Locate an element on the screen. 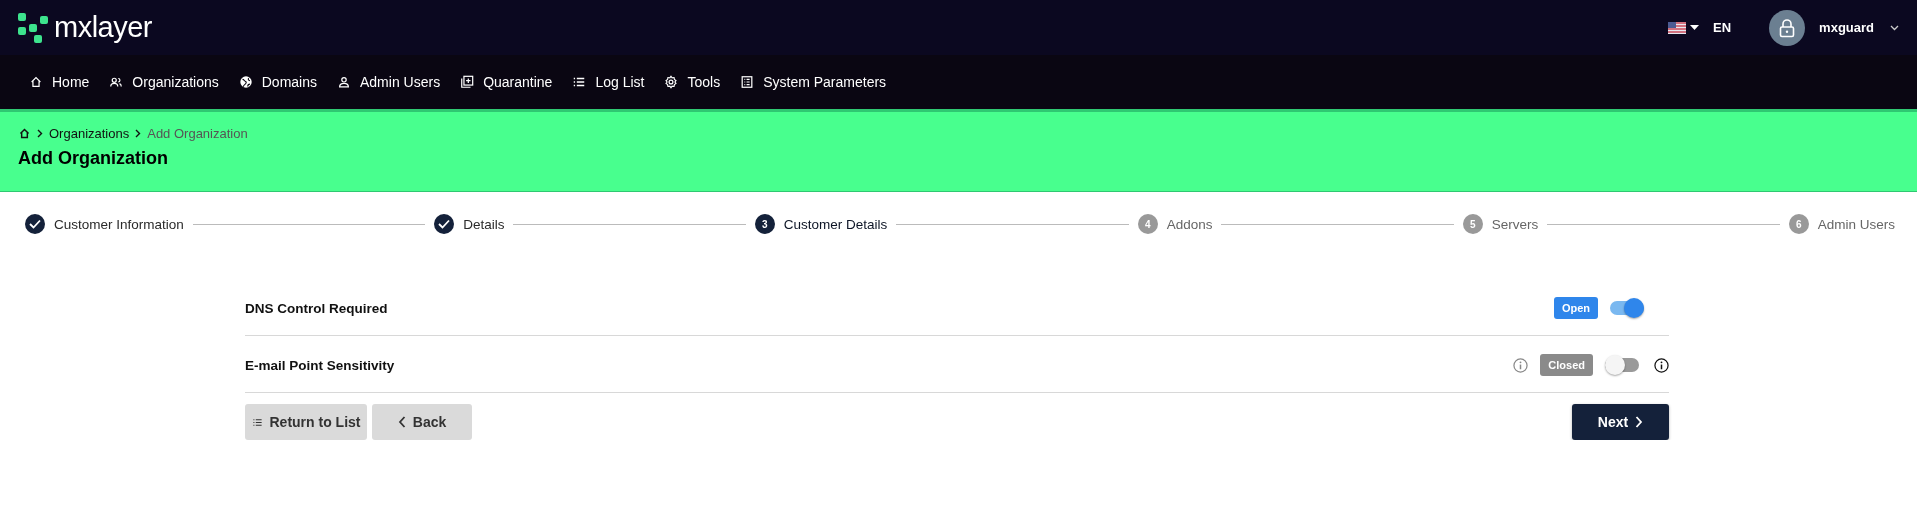  person-icon is located at coordinates (344, 82).